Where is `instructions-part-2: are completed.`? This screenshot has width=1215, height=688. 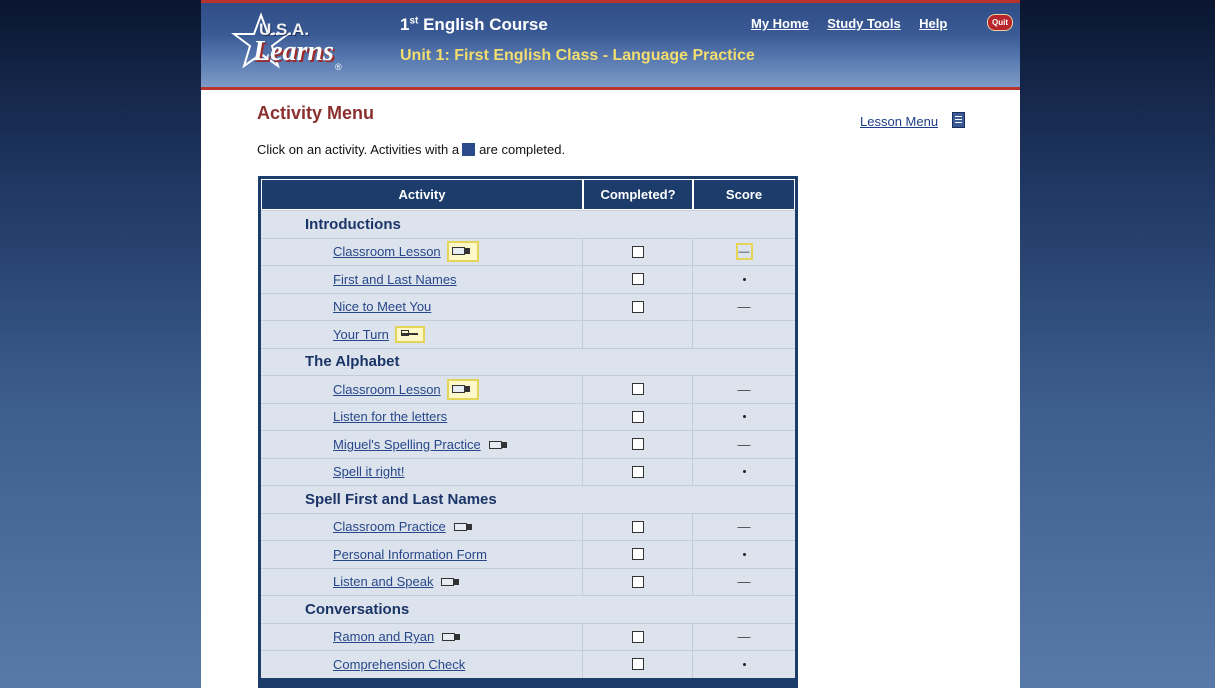
instructions-part-2: are completed. is located at coordinates (522, 149).